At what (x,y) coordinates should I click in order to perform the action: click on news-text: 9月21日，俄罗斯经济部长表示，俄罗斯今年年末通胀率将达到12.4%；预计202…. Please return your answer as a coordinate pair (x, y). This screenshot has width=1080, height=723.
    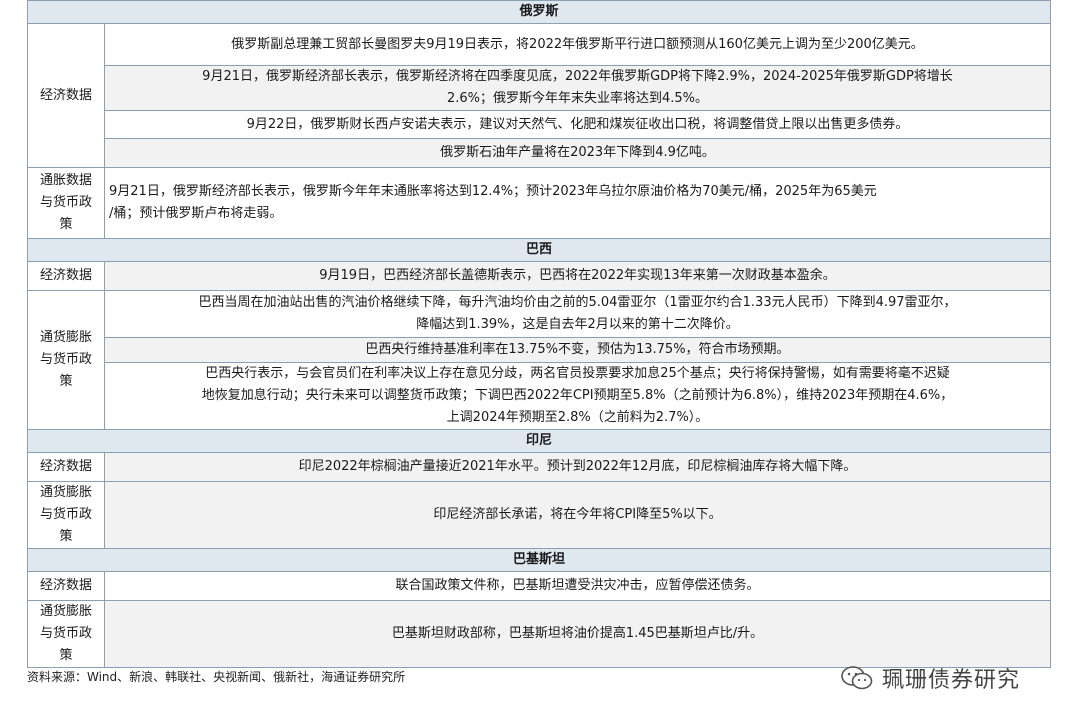
    Looking at the image, I should click on (493, 191).